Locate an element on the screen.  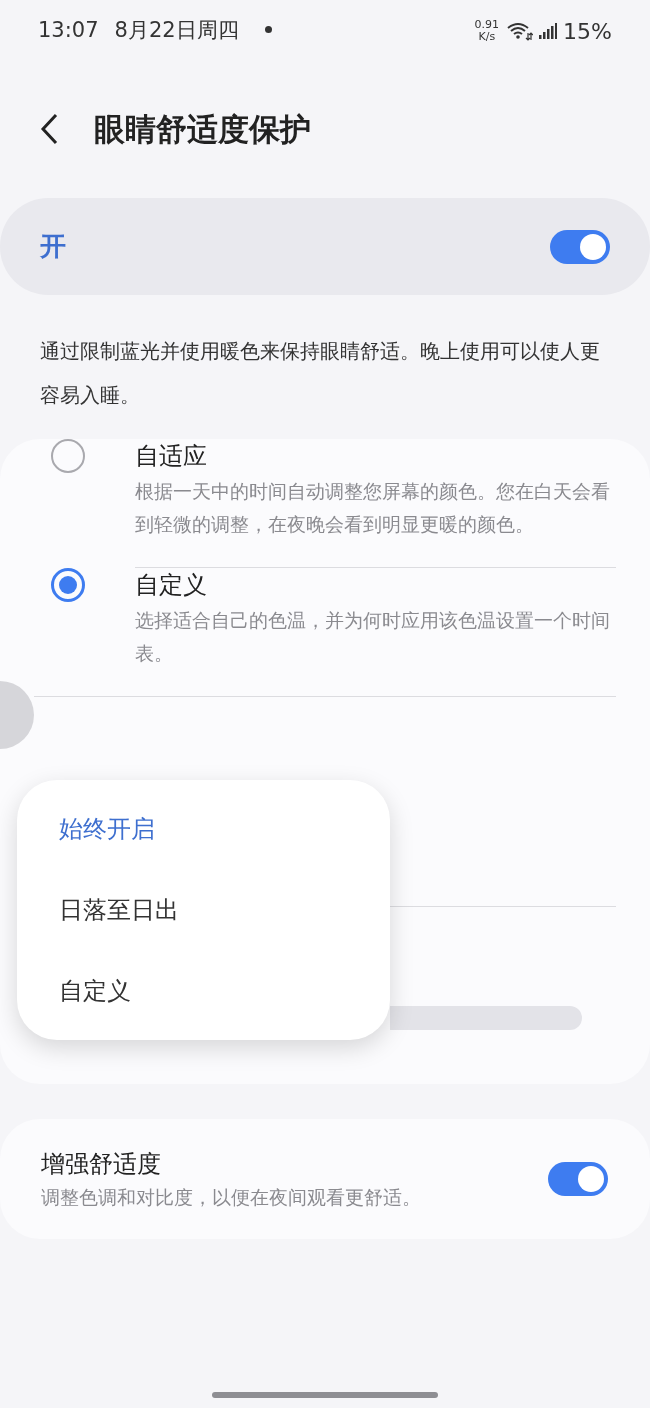
net-speed: 0.91 is located at coordinates (487, 25).